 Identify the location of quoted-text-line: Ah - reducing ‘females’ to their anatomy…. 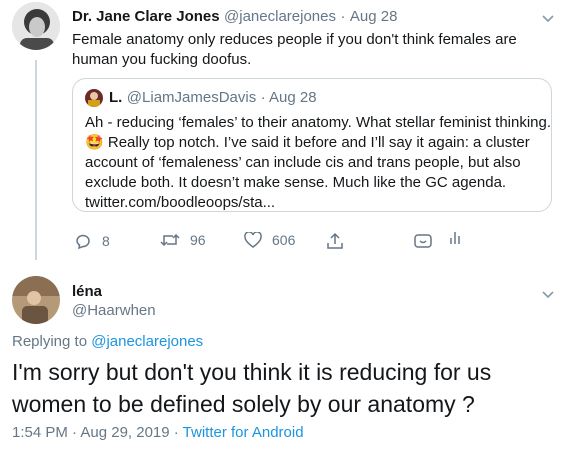
(318, 122).